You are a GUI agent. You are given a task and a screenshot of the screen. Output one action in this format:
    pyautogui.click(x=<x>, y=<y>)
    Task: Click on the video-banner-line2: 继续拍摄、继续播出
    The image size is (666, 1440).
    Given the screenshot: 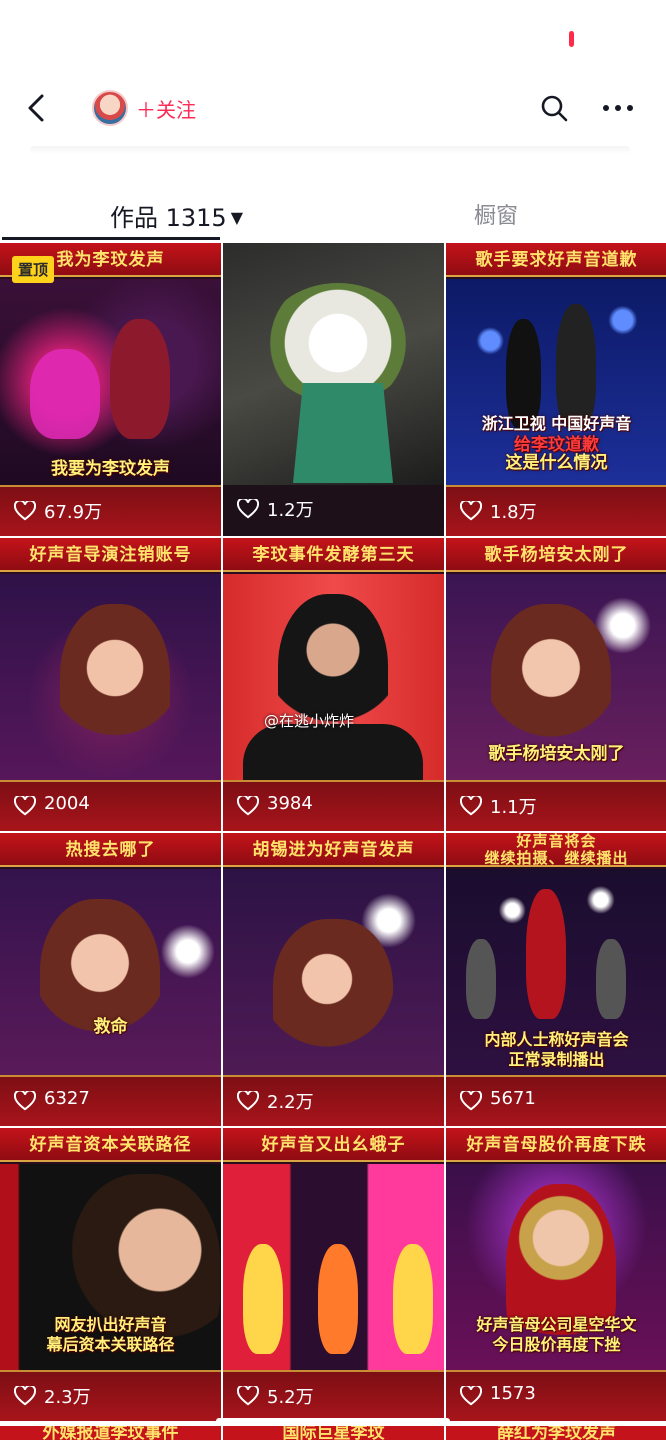 What is the action you would take?
    pyautogui.click(x=556, y=858)
    